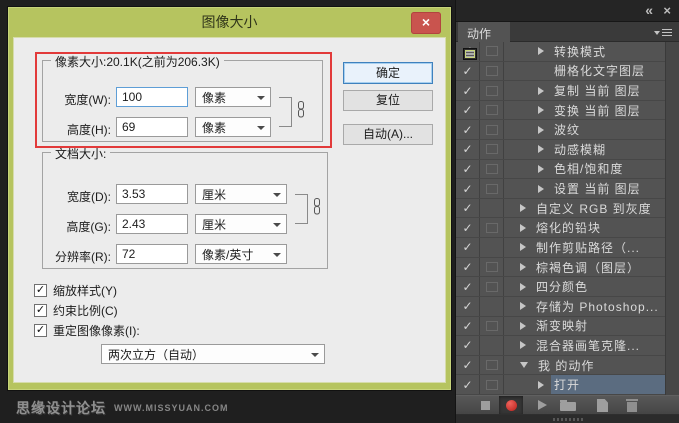 The width and height of the screenshot is (679, 423). I want to click on dialog-titlebar: 图像大小, so click(229, 22).